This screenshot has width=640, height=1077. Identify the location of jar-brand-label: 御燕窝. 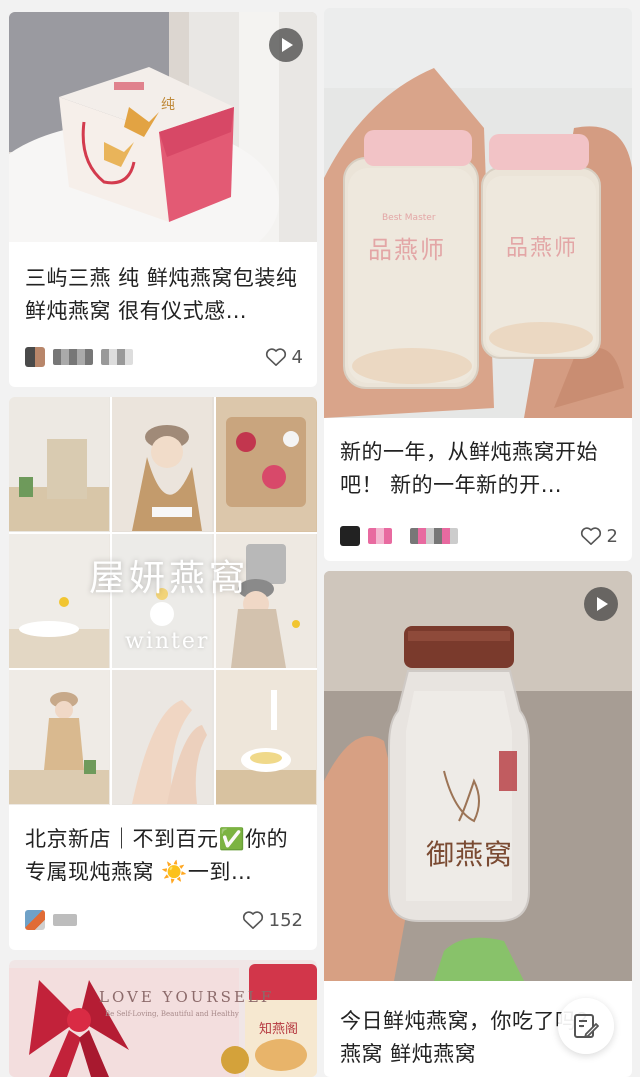
(470, 854).